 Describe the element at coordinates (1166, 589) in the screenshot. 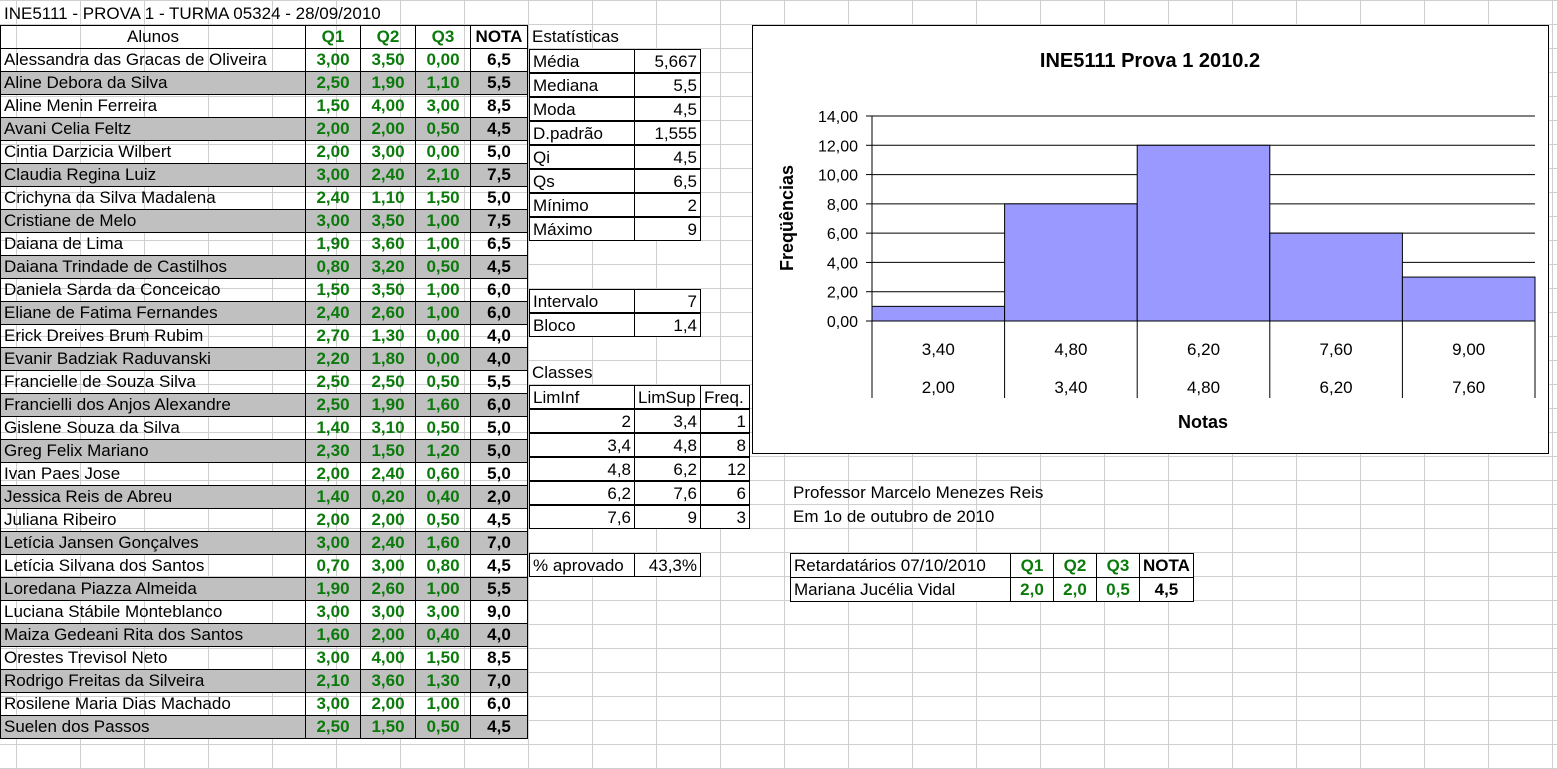

I see `late-nota: 4,5` at that location.